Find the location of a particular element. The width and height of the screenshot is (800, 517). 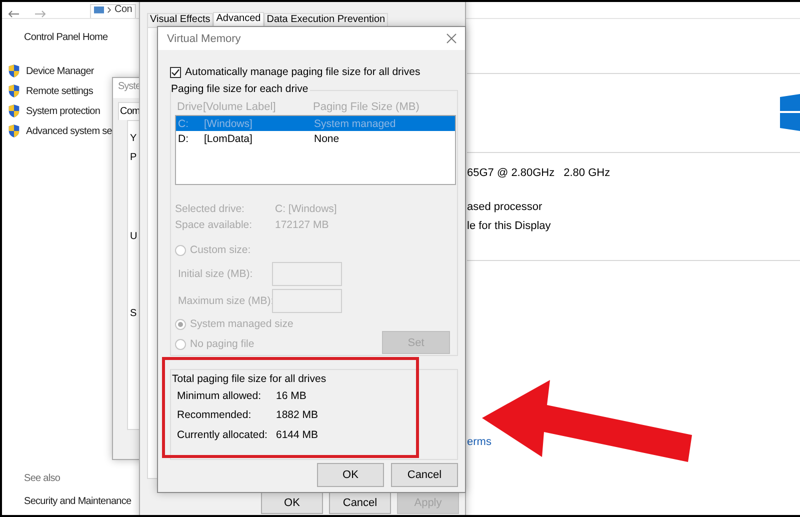

field-label: Space available: is located at coordinates (214, 226).